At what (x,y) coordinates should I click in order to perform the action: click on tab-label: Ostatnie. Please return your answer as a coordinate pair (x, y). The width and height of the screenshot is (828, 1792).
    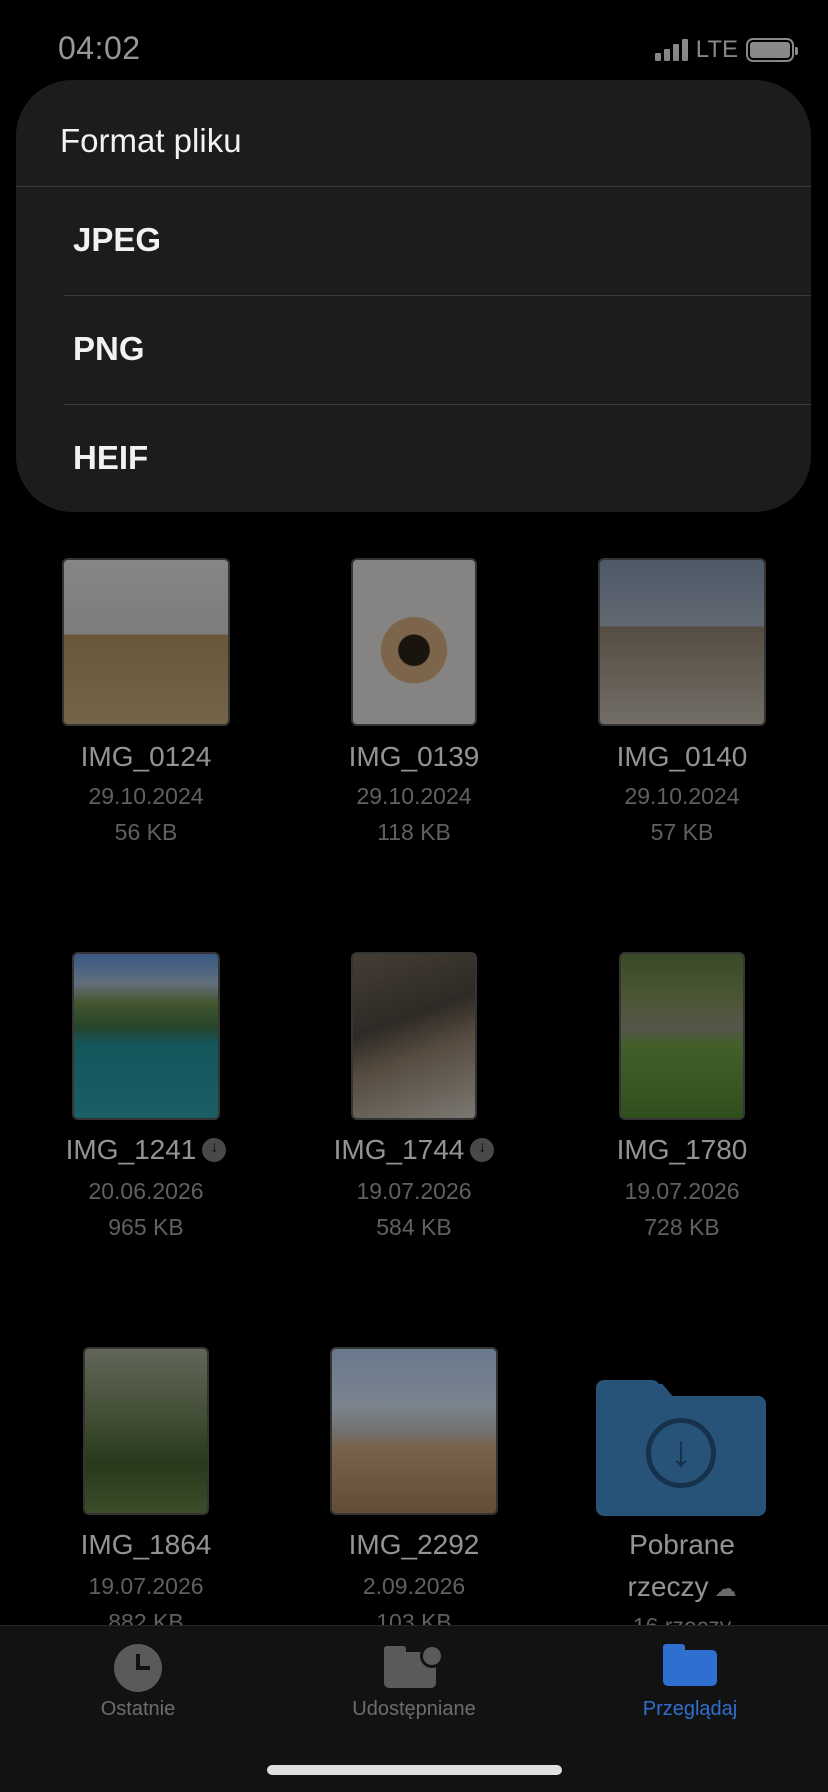
    Looking at the image, I should click on (138, 1709).